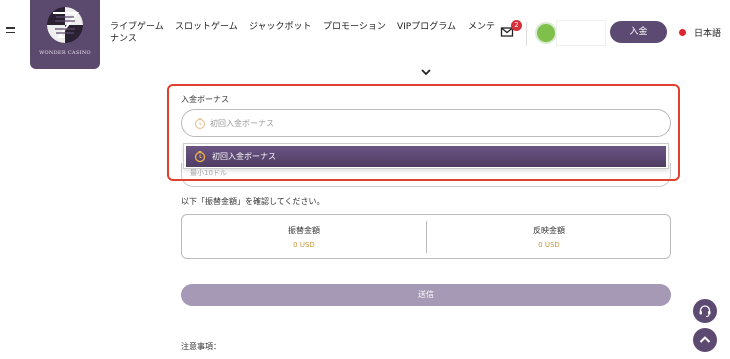 The width and height of the screenshot is (730, 359). What do you see at coordinates (304, 245) in the screenshot?
I see `transfer-amount-value: 0 USD` at bounding box center [304, 245].